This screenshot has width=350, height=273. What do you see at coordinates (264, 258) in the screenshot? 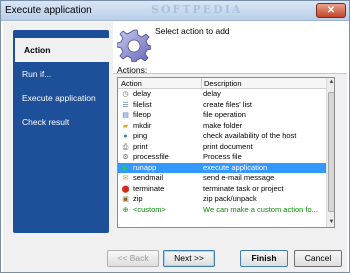
I see `finish-button: Finish` at bounding box center [264, 258].